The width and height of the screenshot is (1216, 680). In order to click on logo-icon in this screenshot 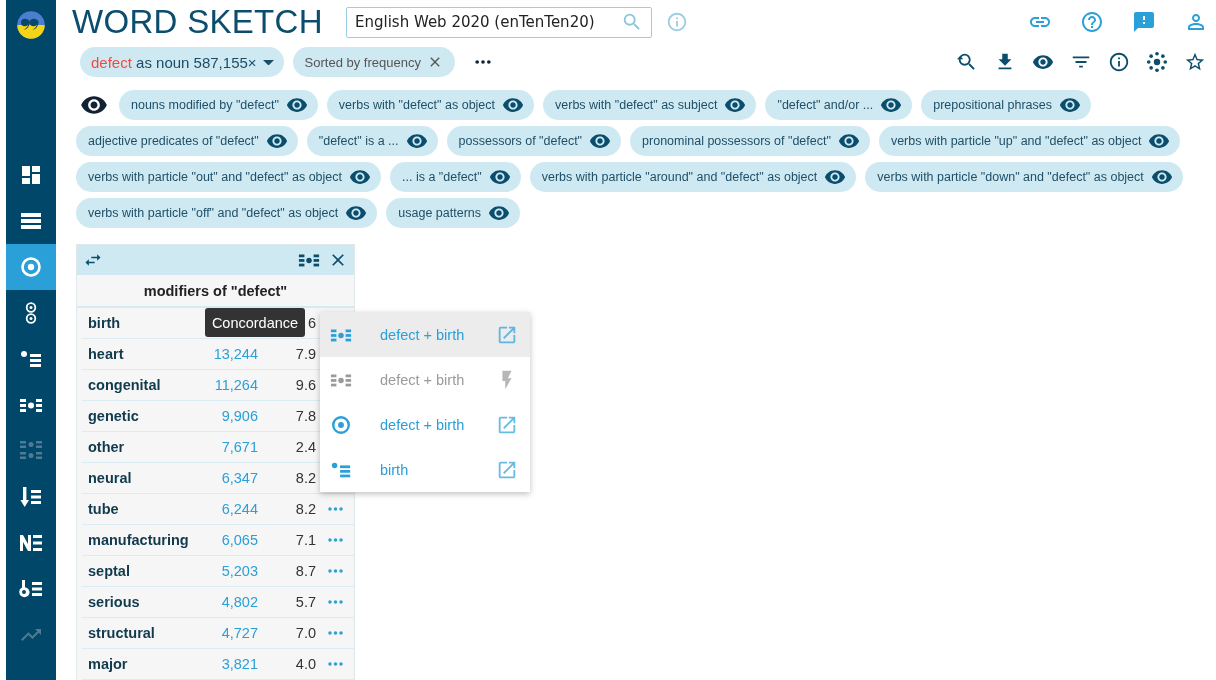, I will do `click(31, 25)`.